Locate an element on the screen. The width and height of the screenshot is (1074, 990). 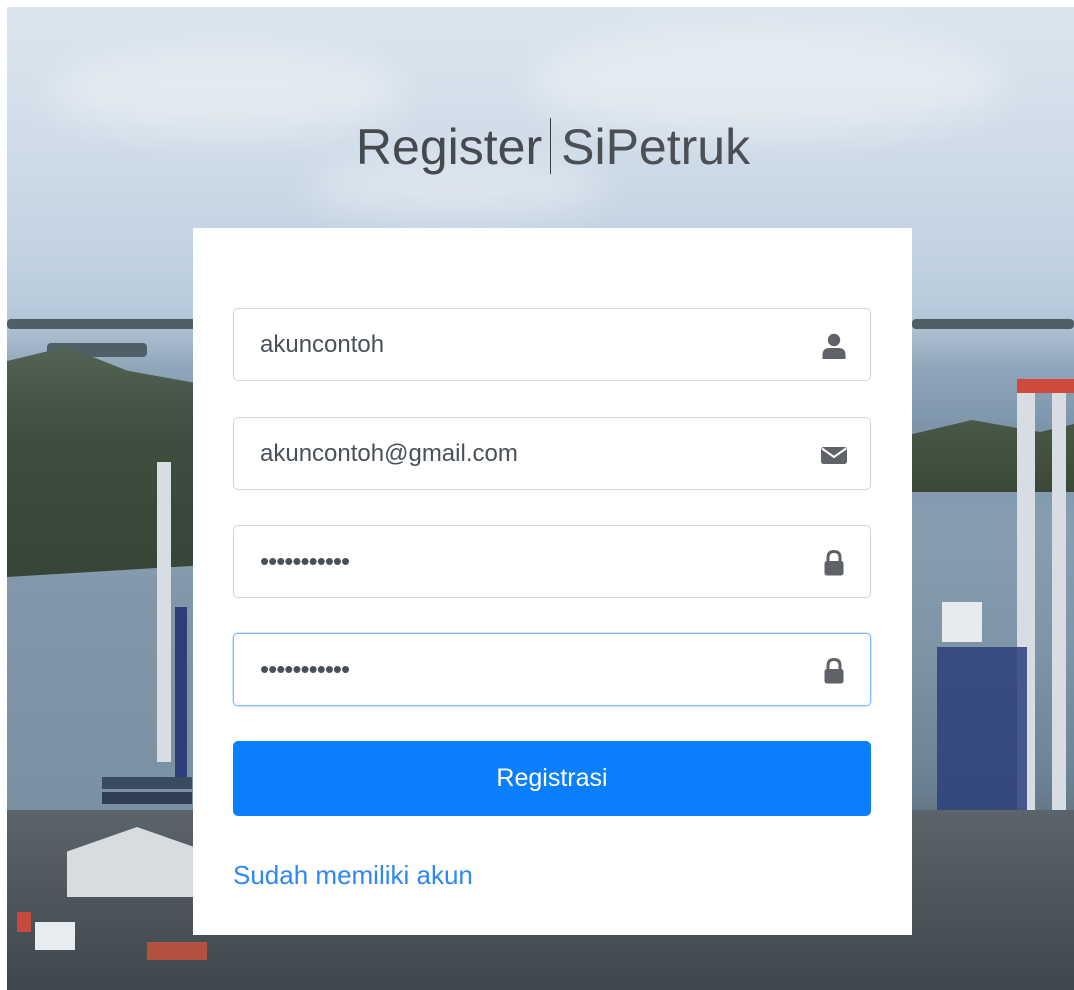
username-input is located at coordinates (527, 344).